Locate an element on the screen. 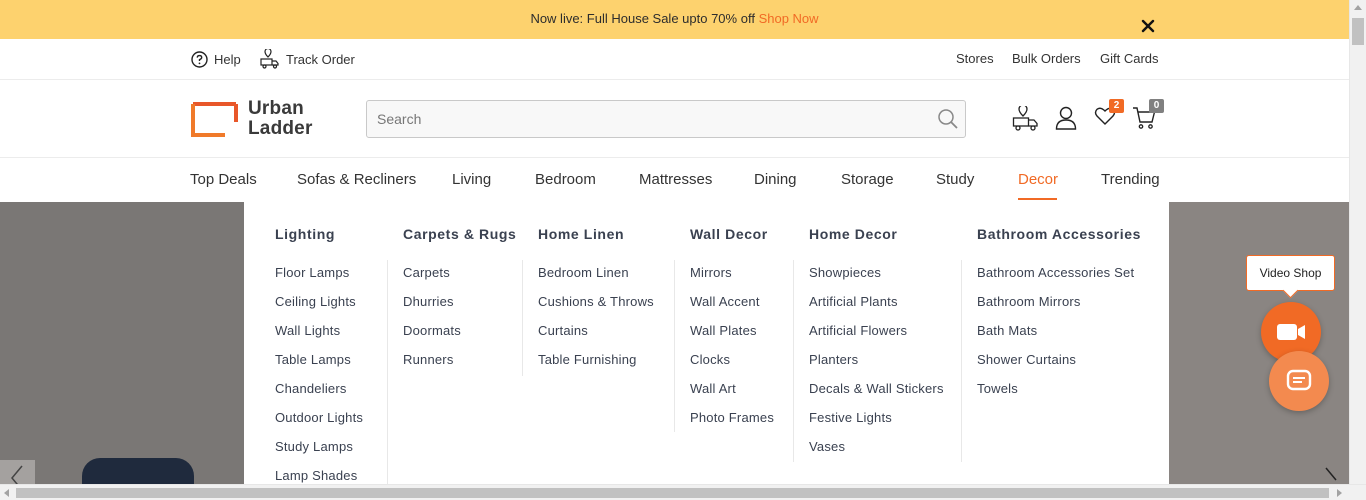 The width and height of the screenshot is (1366, 500). nav-item-top-deals: Top Deals is located at coordinates (223, 180).